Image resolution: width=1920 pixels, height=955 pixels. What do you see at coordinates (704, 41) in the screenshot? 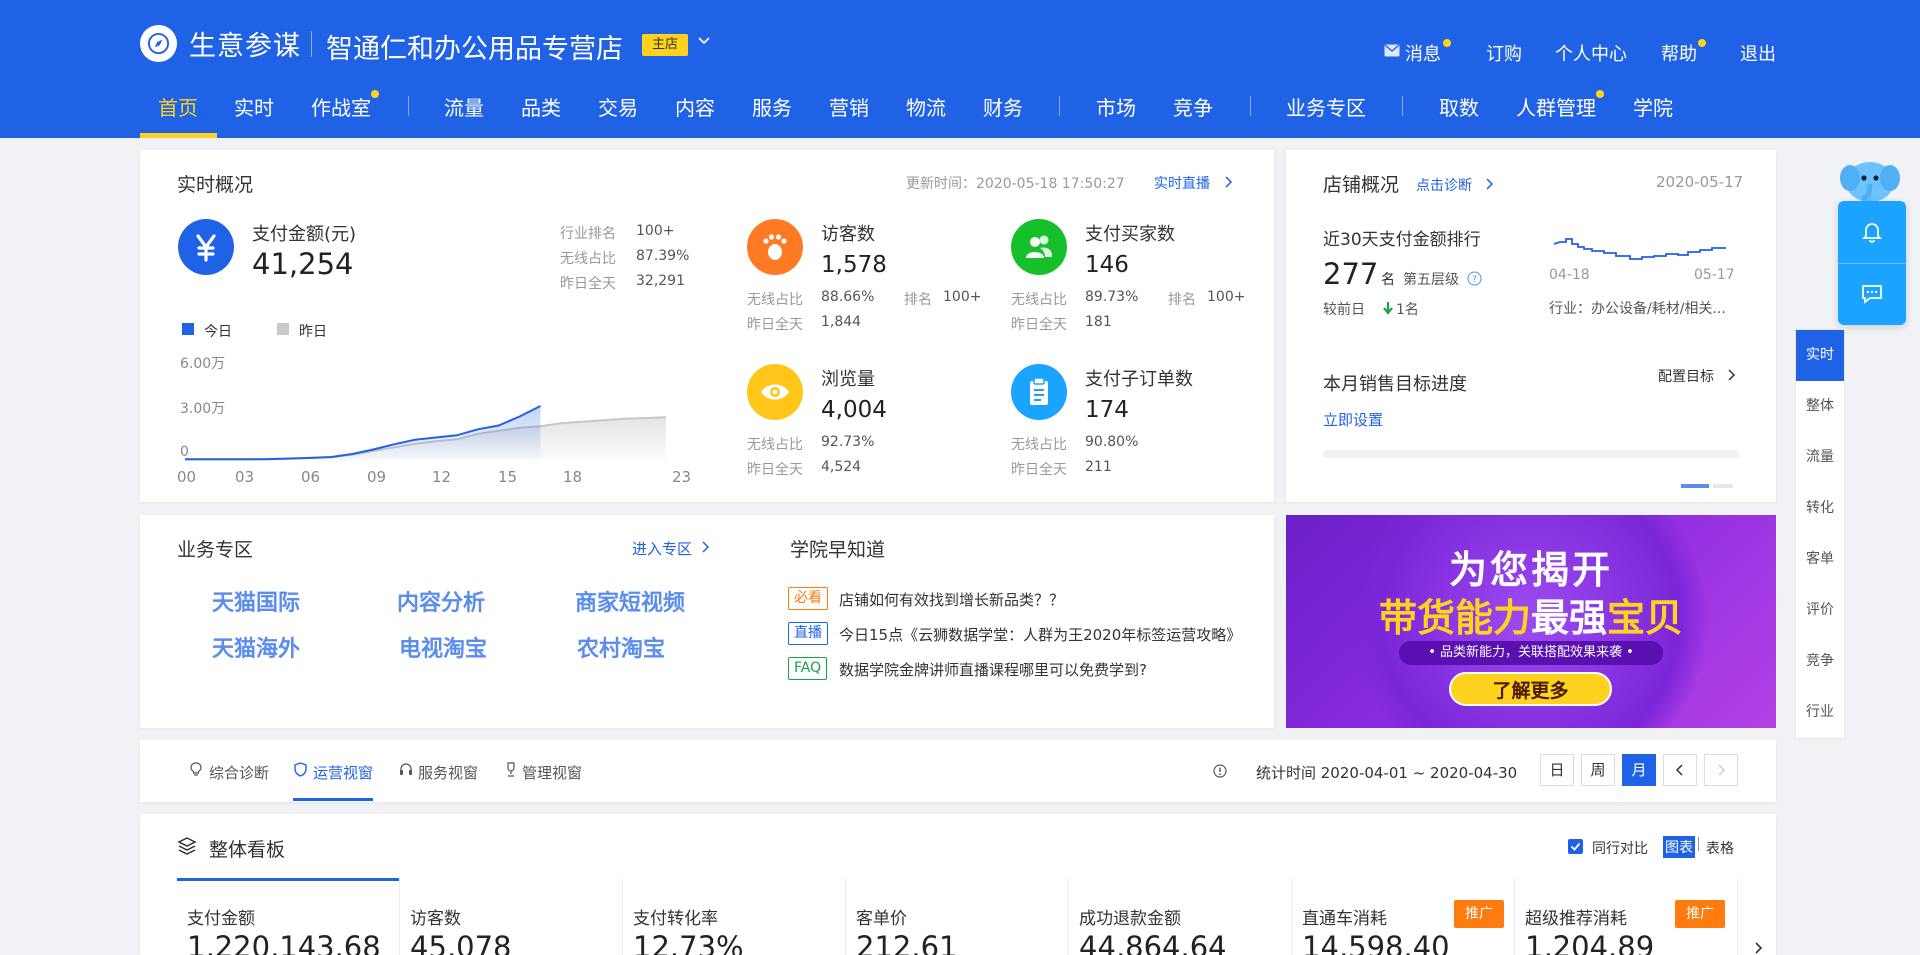
I see `shop-switch-chevron-down-icon` at bounding box center [704, 41].